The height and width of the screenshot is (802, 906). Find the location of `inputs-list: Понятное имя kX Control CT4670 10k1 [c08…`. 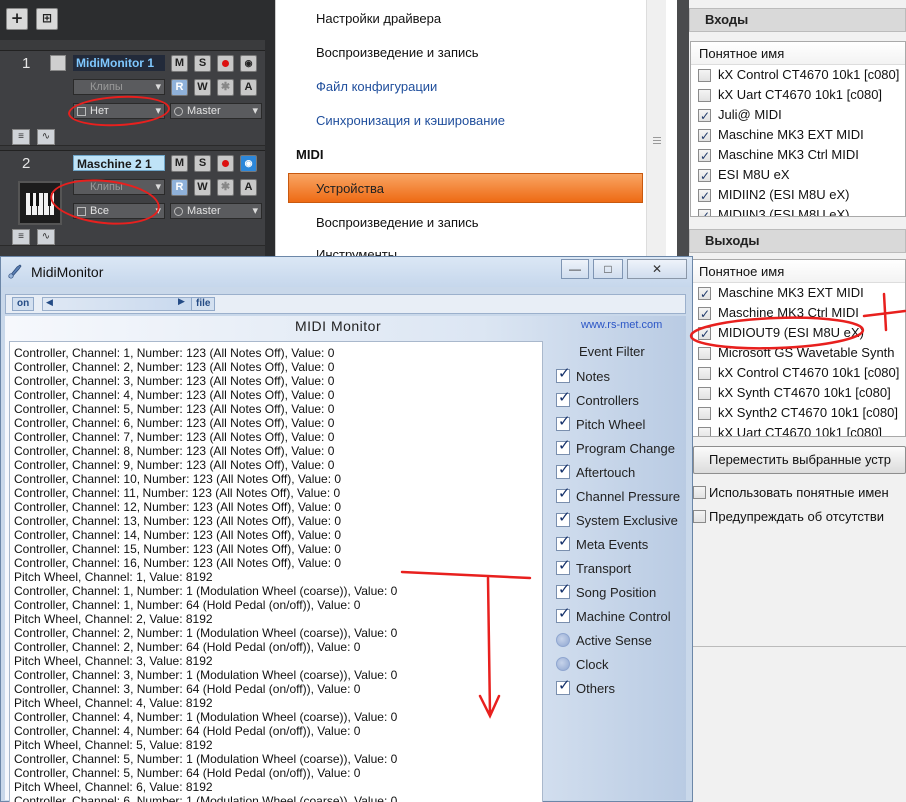

inputs-list: Понятное имя kX Control CT4670 10k1 [c08… is located at coordinates (798, 129).